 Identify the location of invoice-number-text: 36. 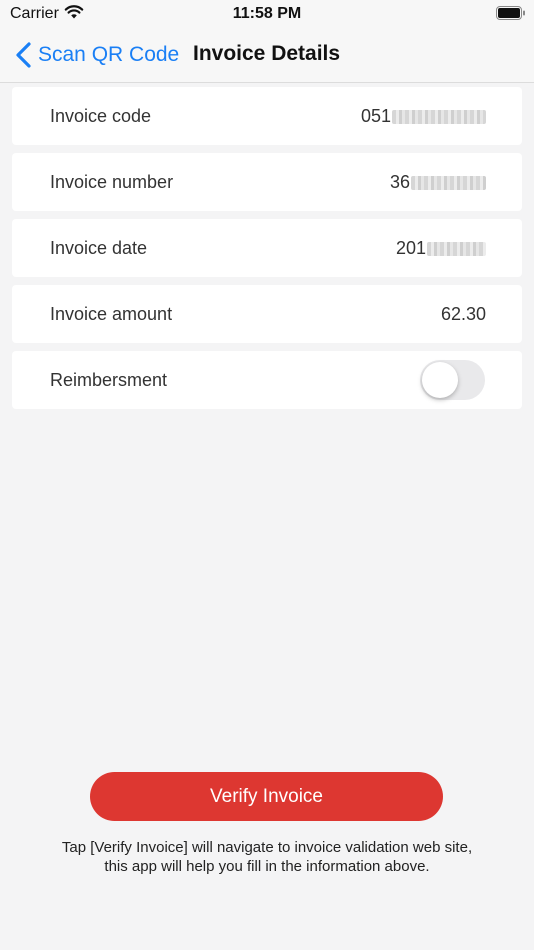
(399, 182).